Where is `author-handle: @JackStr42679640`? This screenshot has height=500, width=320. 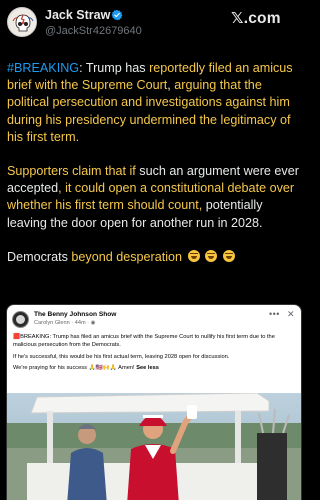
author-handle: @JackStr42679640 is located at coordinates (93, 31).